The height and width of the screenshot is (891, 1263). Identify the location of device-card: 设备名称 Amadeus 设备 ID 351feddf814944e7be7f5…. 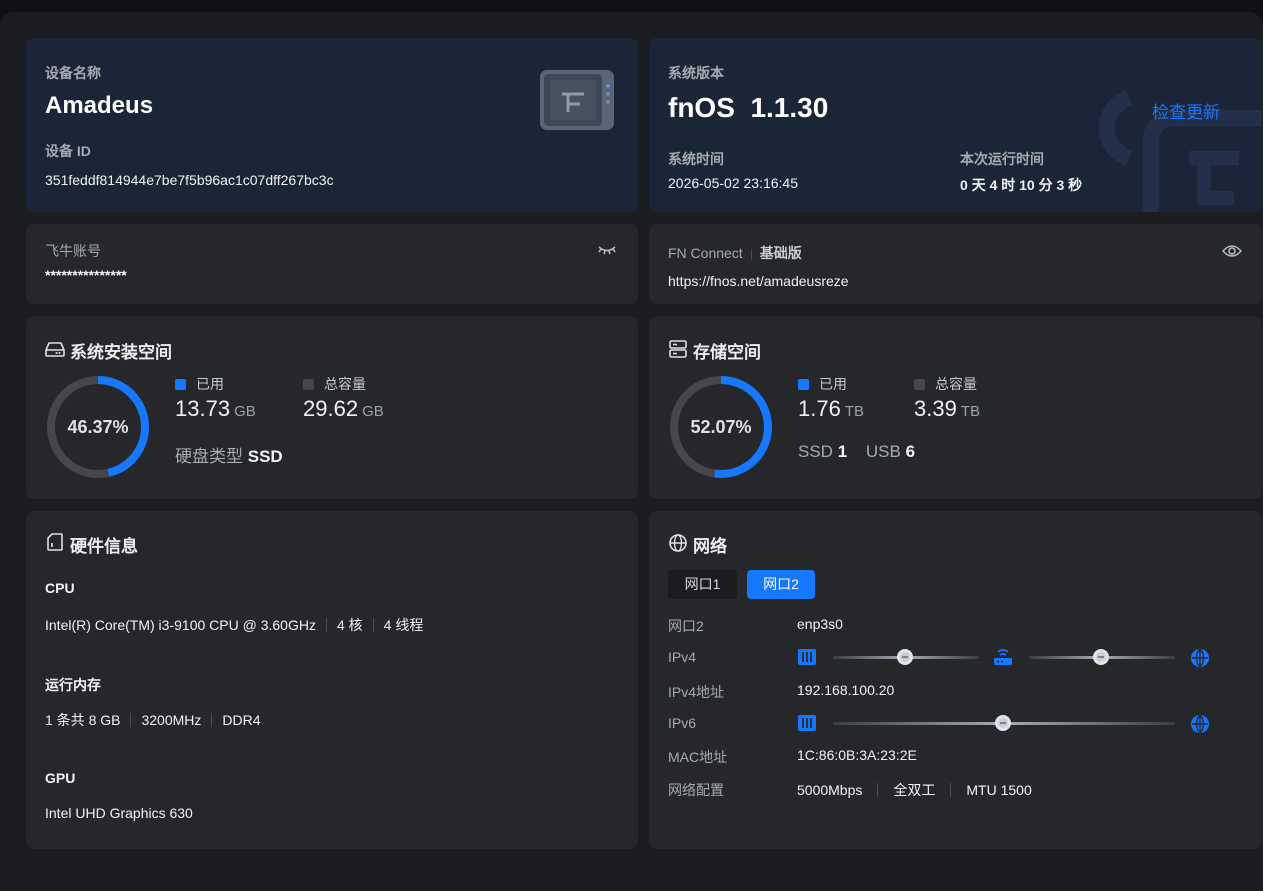
(332, 125).